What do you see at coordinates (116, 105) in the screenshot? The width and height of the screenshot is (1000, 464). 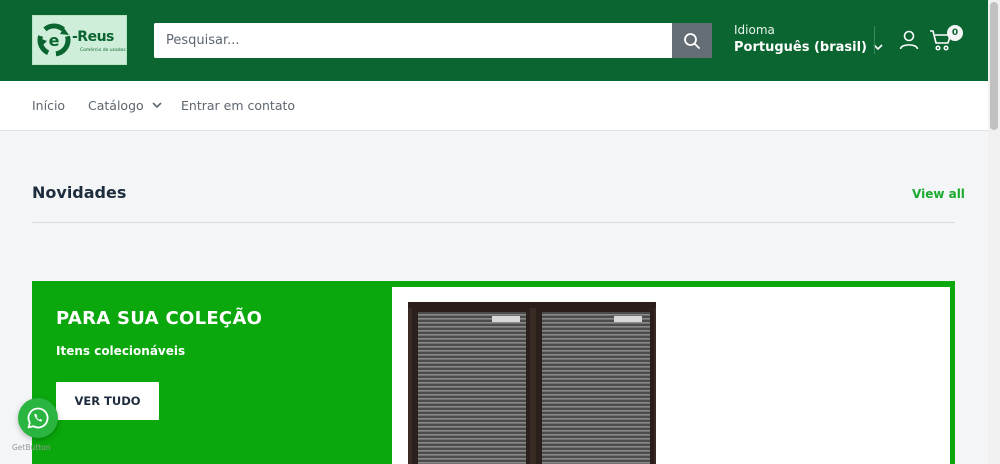 I see `nav-item-label: Catálogo` at bounding box center [116, 105].